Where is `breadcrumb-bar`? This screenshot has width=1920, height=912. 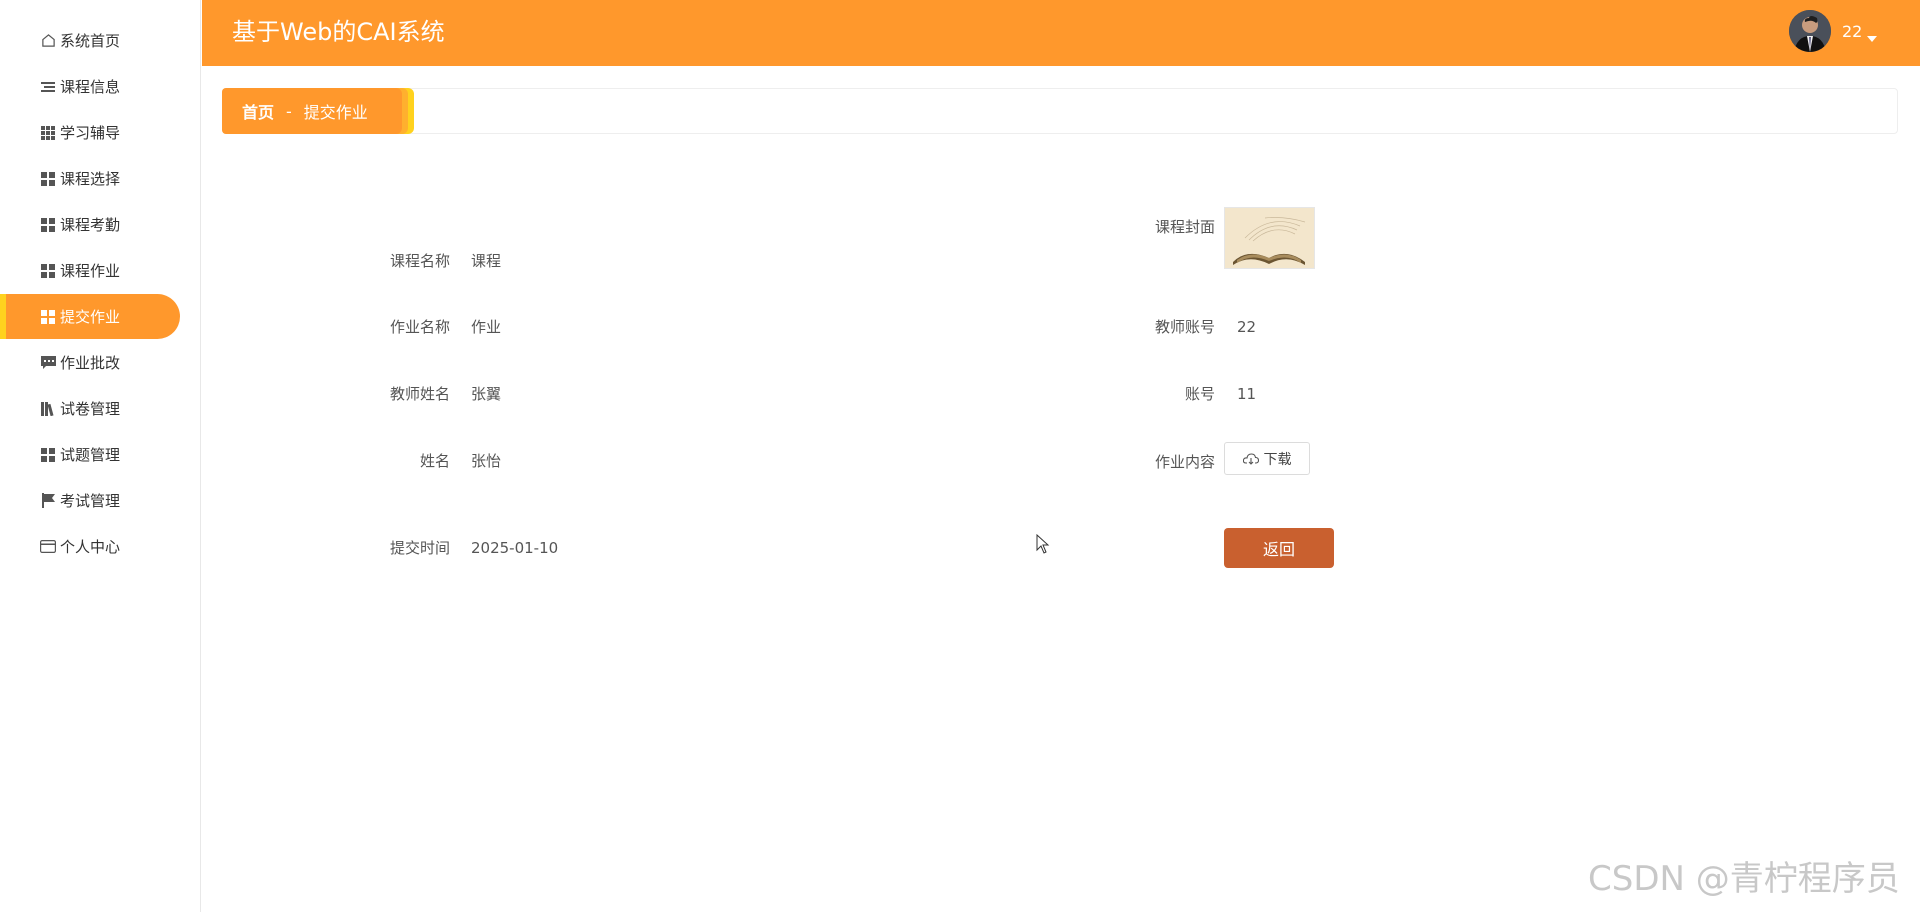 breadcrumb-bar is located at coordinates (1060, 111).